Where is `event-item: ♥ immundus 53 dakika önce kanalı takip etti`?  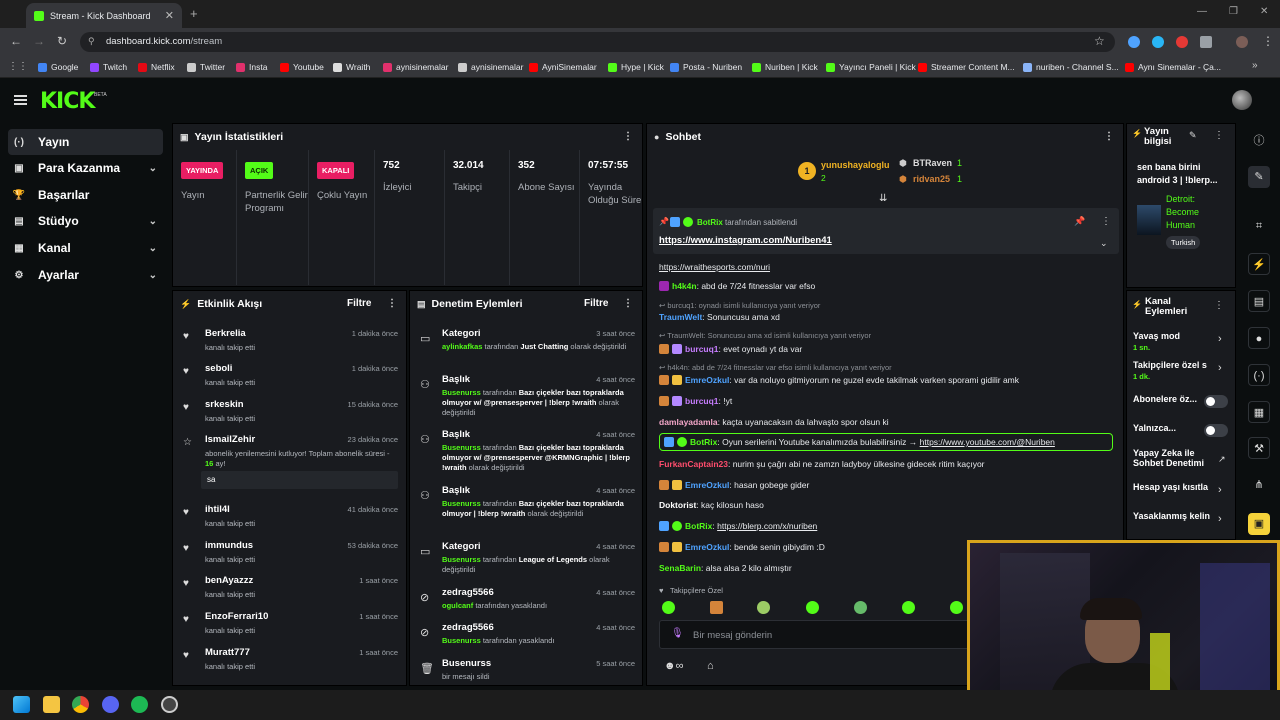
event-item: ♥ immundus 53 dakika önce kanalı takip etti is located at coordinates (290, 555).